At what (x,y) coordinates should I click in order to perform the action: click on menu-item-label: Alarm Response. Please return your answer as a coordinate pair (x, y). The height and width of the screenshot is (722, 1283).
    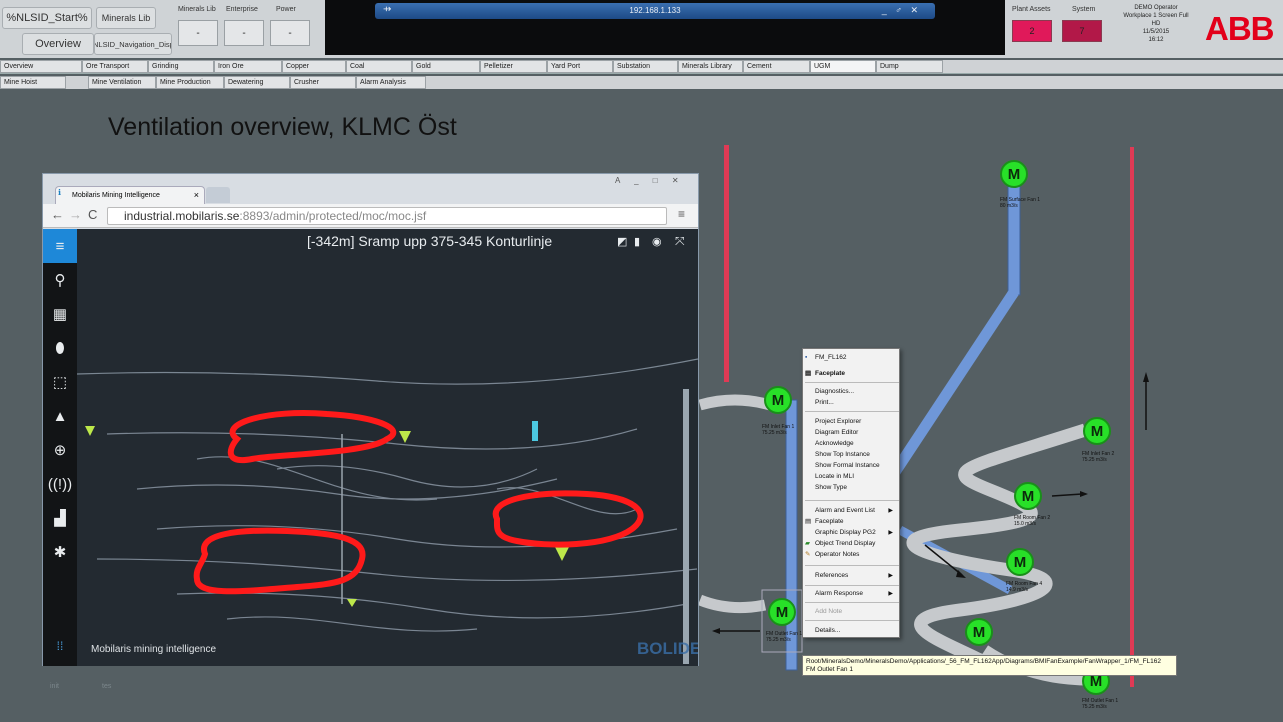
    Looking at the image, I should click on (839, 593).